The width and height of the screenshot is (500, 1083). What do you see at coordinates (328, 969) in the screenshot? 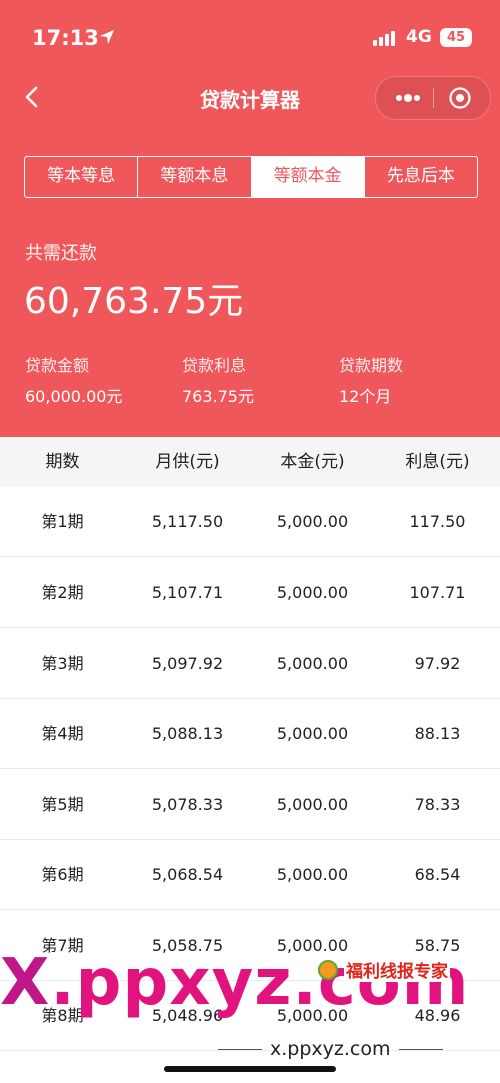
I see `watermark-leaf-icon` at bounding box center [328, 969].